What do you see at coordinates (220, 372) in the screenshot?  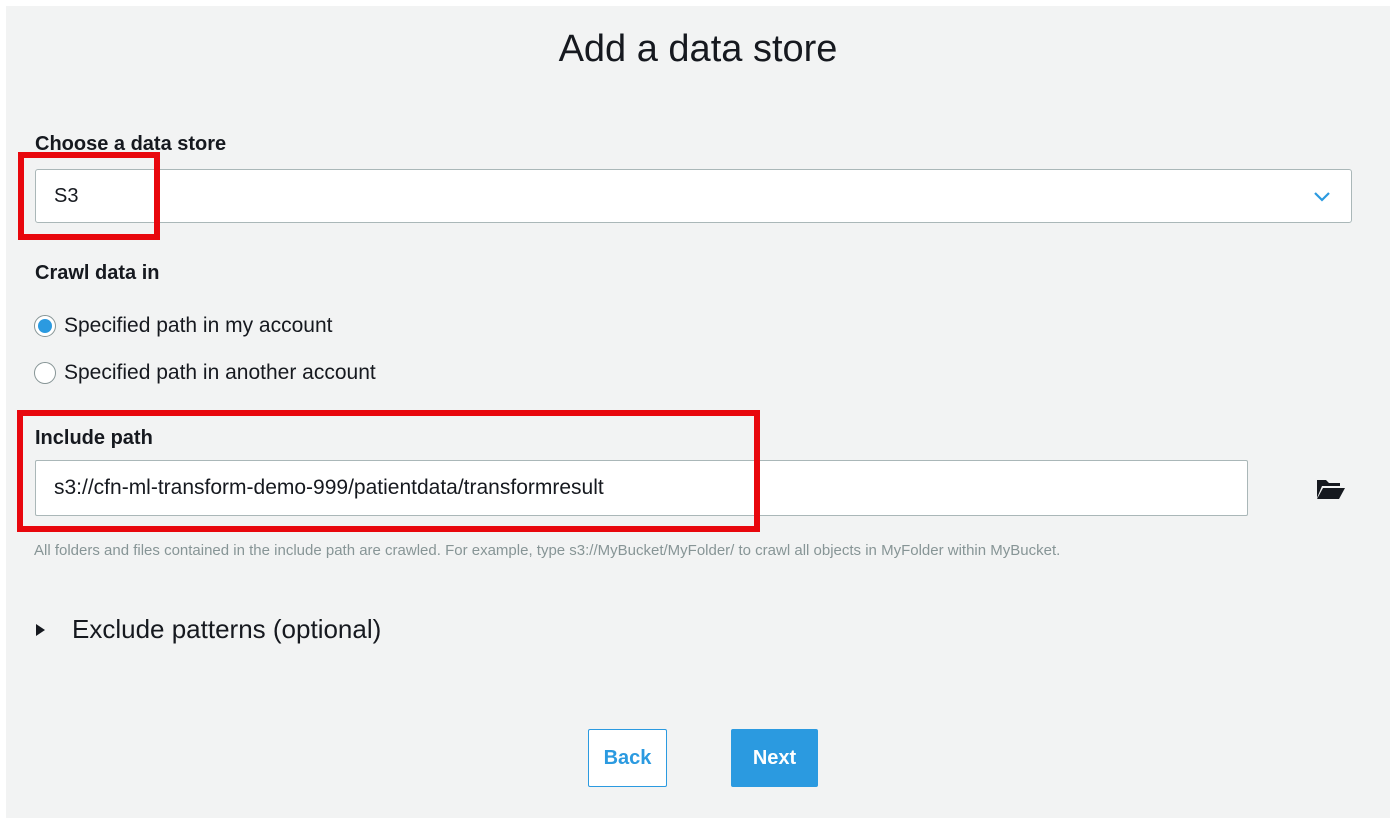 I see `radio-another-account-label: Specified path in another account` at bounding box center [220, 372].